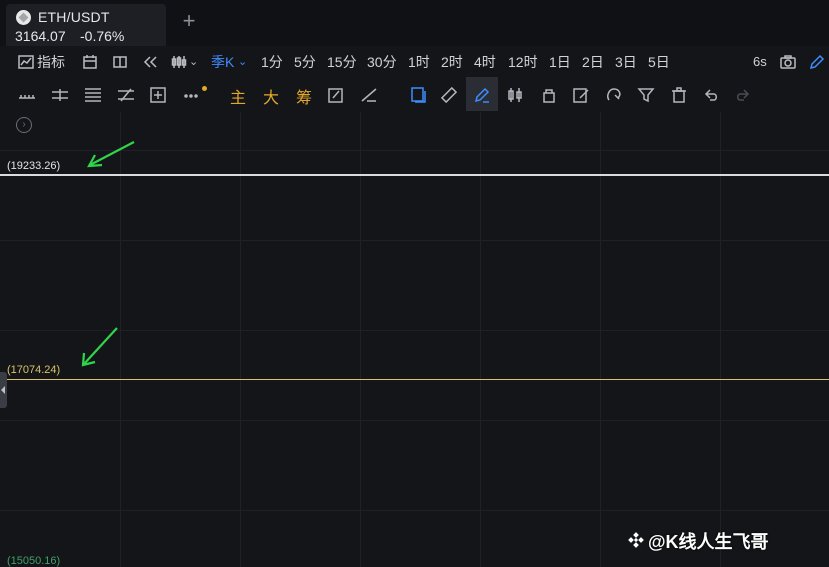 The height and width of the screenshot is (567, 829). Describe the element at coordinates (179, 62) in the screenshot. I see `candlestick-type-icon` at that location.